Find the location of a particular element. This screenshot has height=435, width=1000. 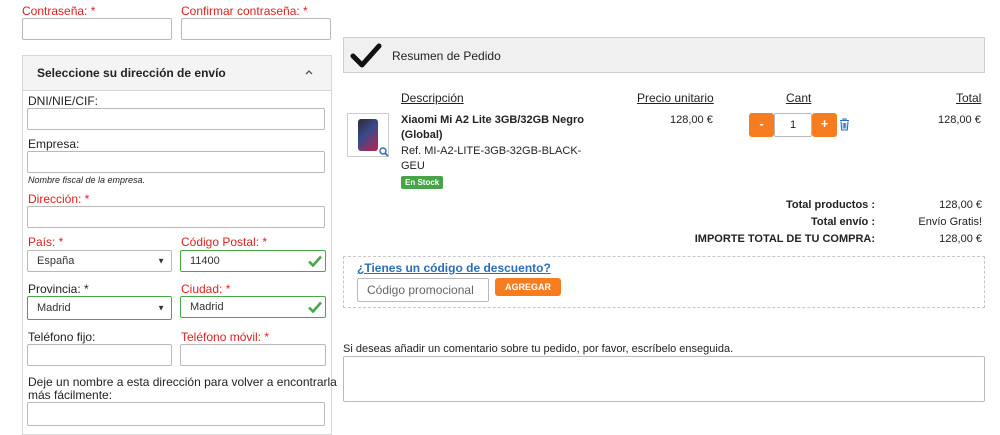

product-ref-line2: GEU is located at coordinates (413, 166).